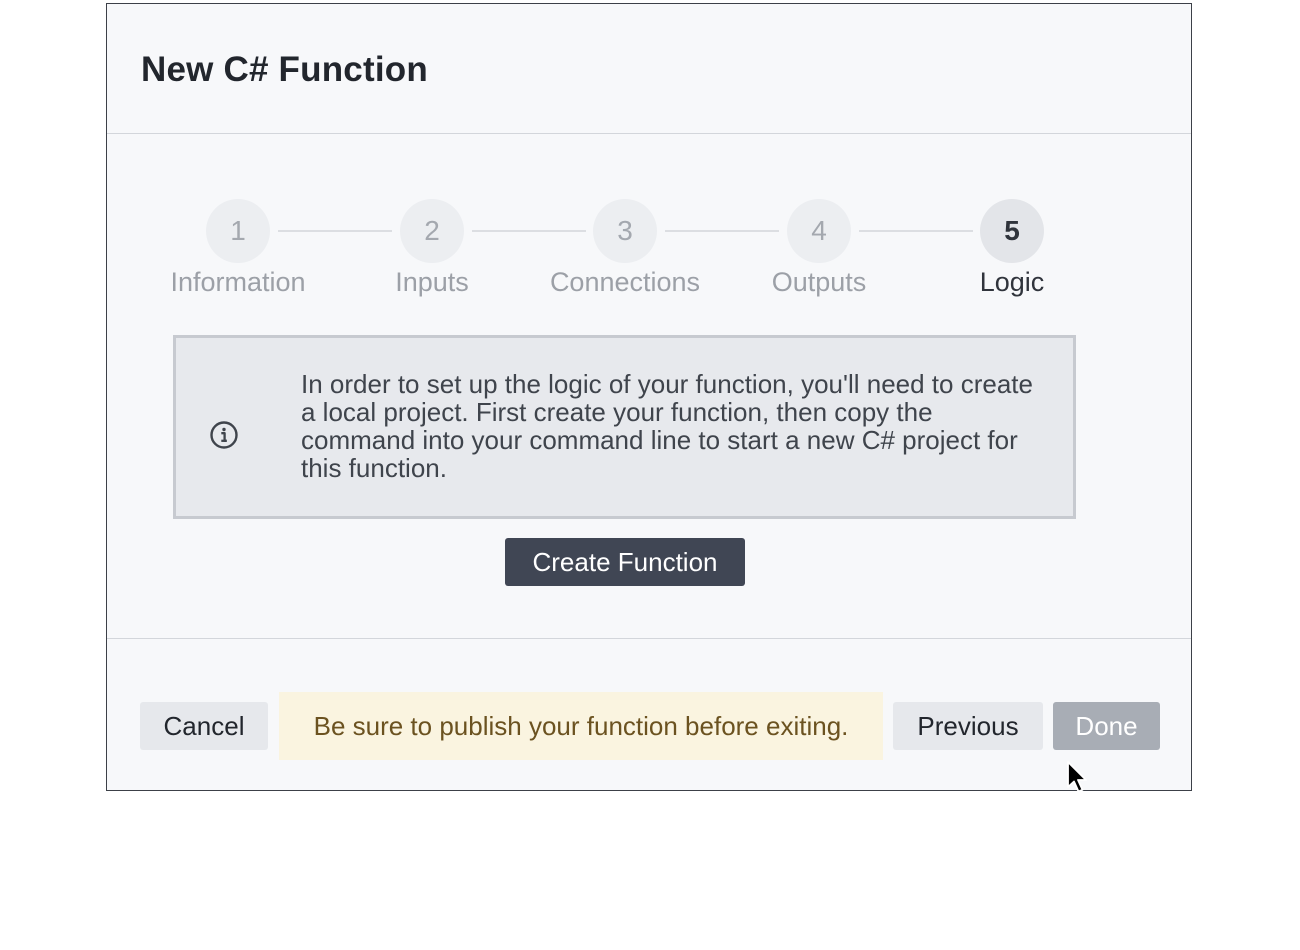  What do you see at coordinates (224, 435) in the screenshot?
I see `info-circle-icon` at bounding box center [224, 435].